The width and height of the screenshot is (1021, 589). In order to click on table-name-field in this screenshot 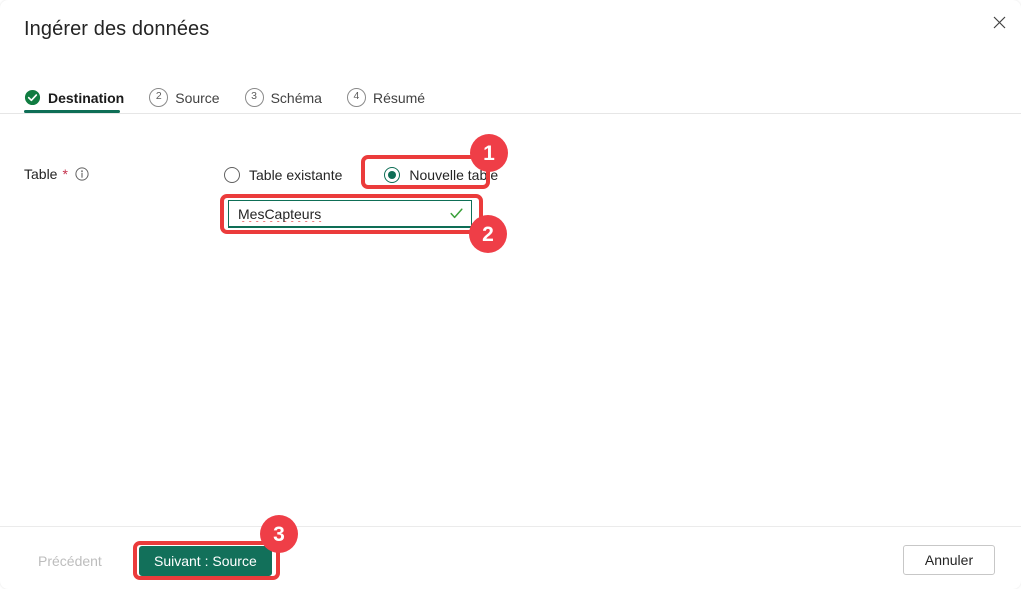, I will do `click(350, 214)`.